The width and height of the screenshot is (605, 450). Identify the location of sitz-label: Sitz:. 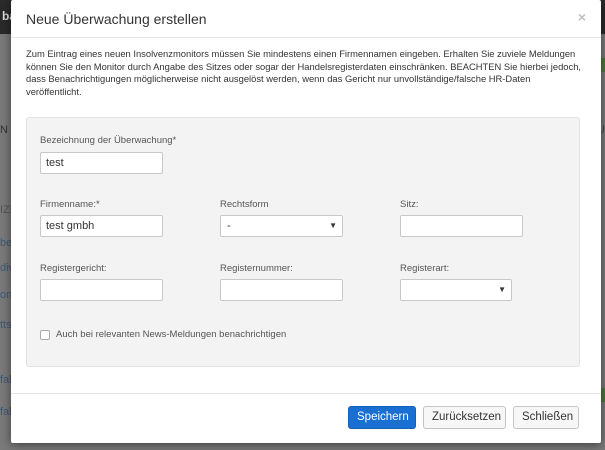
(409, 204).